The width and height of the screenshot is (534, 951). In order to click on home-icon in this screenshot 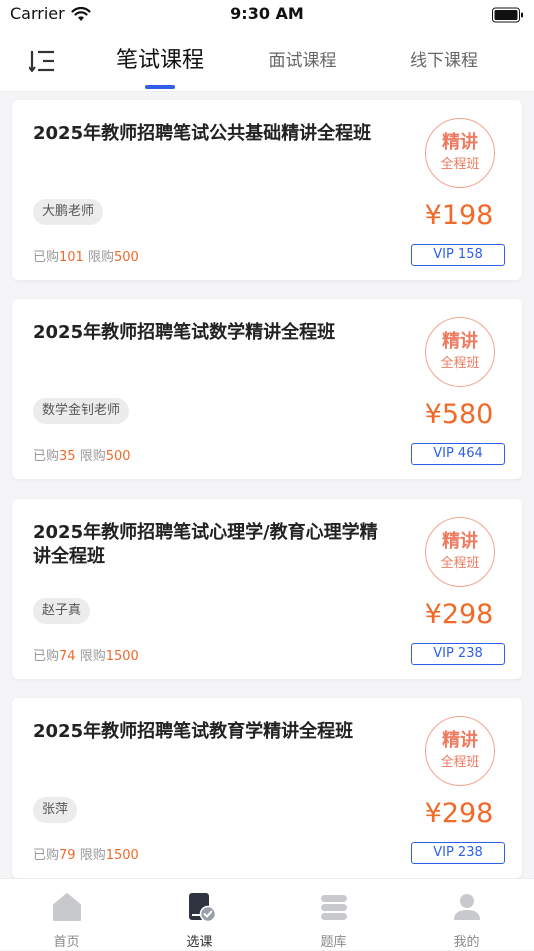, I will do `click(67, 907)`.